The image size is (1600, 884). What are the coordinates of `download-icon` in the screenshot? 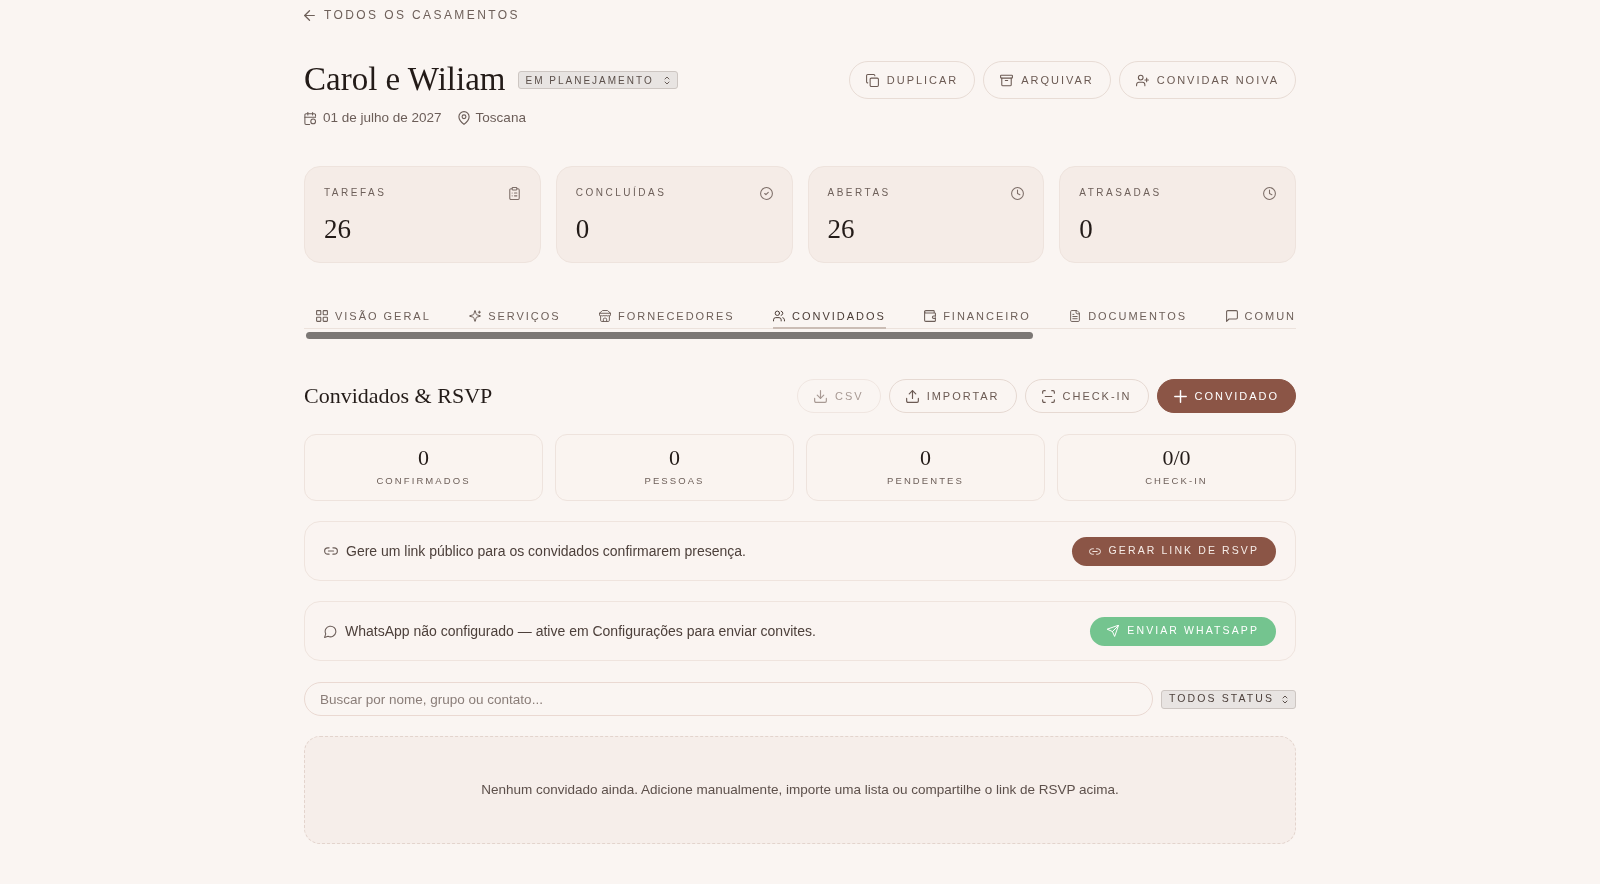 It's located at (821, 396).